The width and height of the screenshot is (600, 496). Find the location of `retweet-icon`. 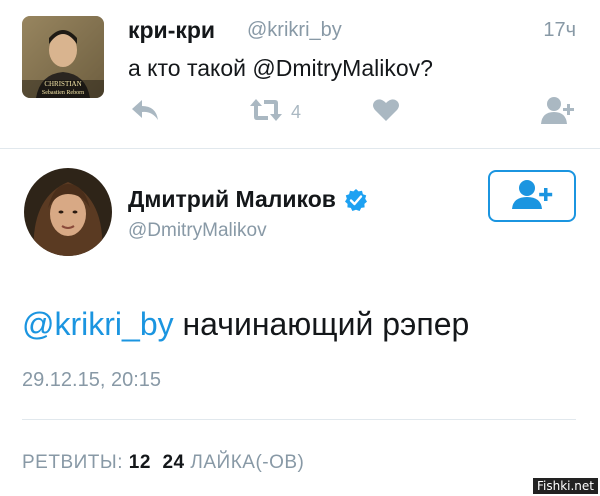

retweet-icon is located at coordinates (266, 112).